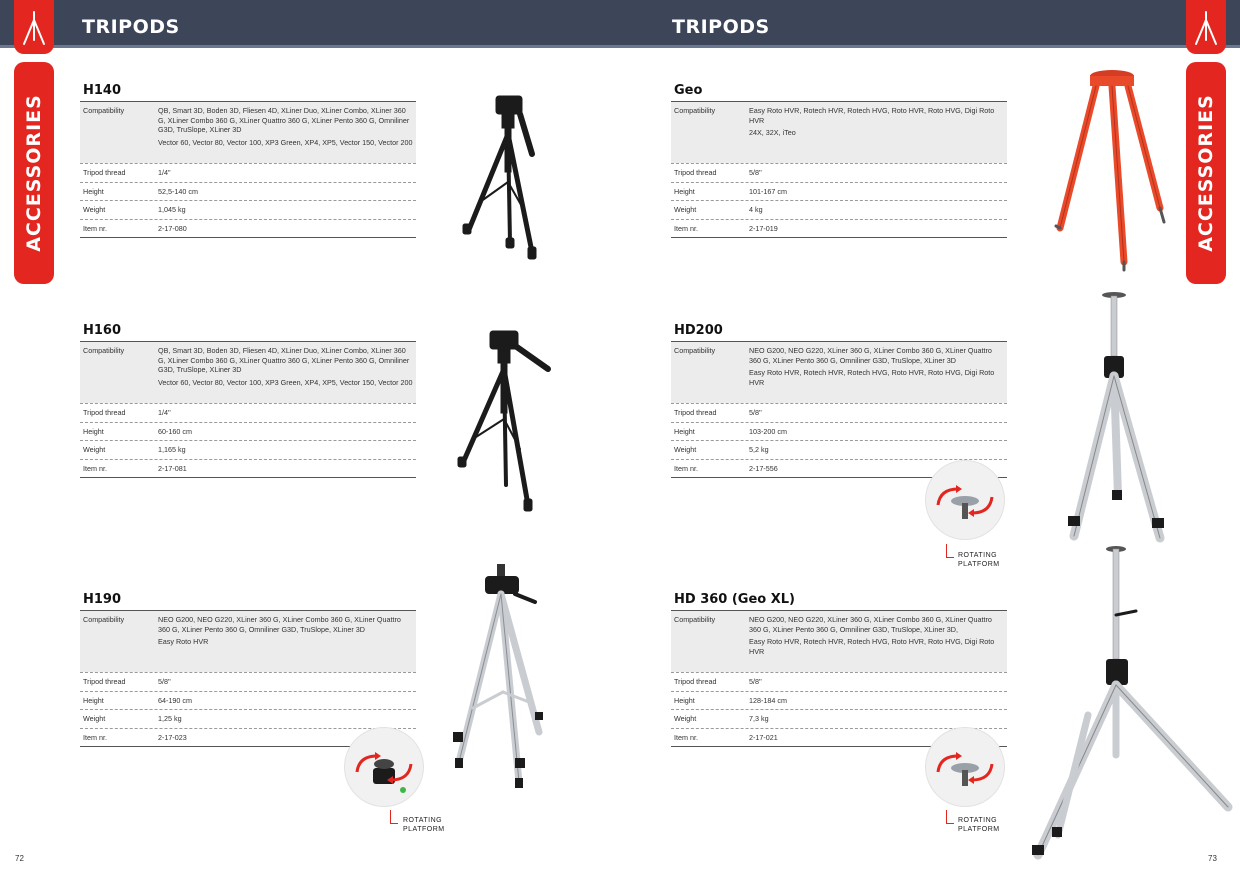  Describe the element at coordinates (248, 431) in the screenshot. I see `spec-row-height: Height 60-160 cm` at that location.